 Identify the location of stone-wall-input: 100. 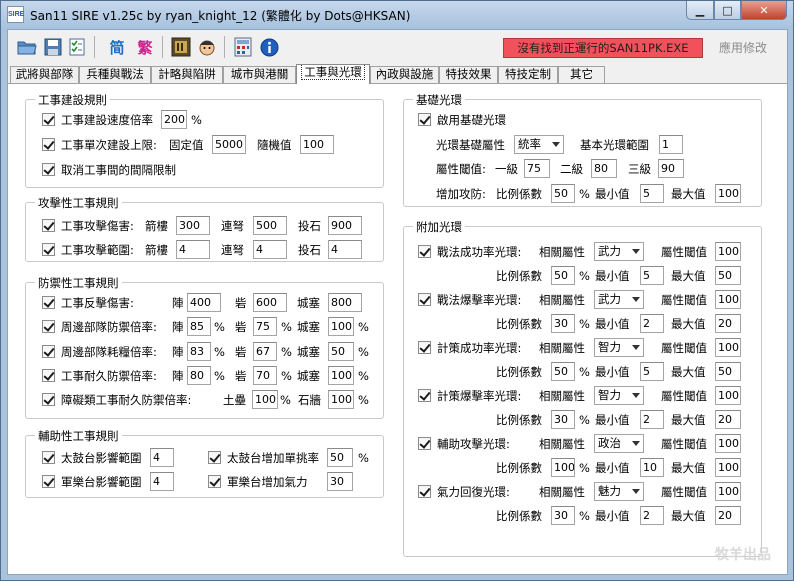
(341, 399).